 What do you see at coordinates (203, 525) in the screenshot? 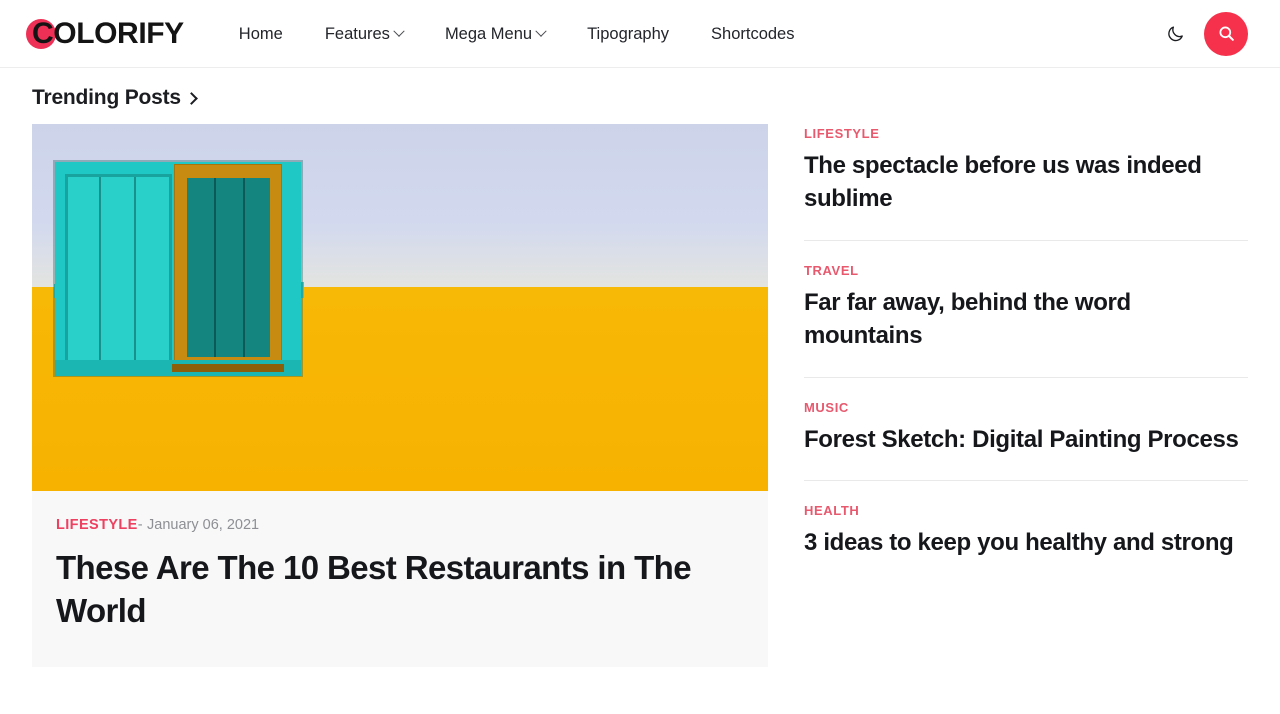
I see `featured-post-date: January 06, 2021` at bounding box center [203, 525].